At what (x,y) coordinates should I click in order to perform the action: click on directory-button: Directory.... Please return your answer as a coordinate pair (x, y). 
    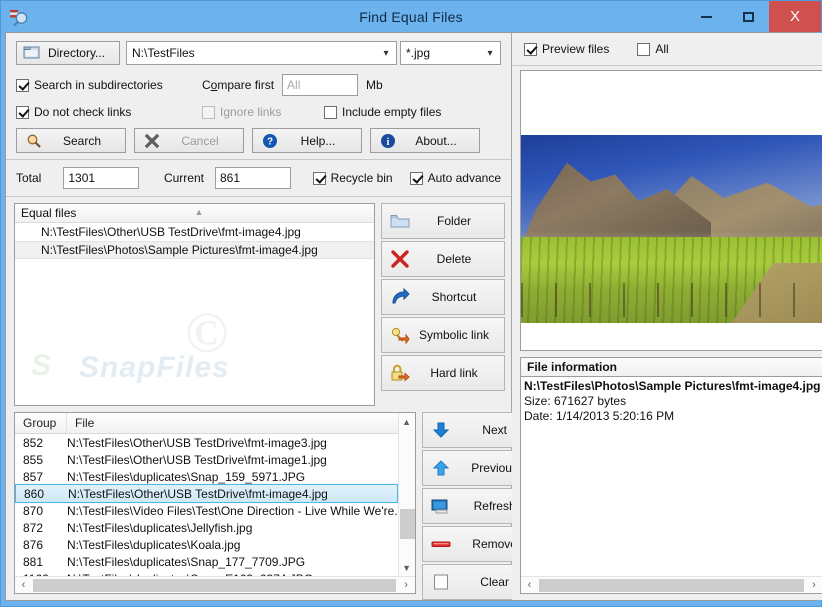
    Looking at the image, I should click on (68, 53).